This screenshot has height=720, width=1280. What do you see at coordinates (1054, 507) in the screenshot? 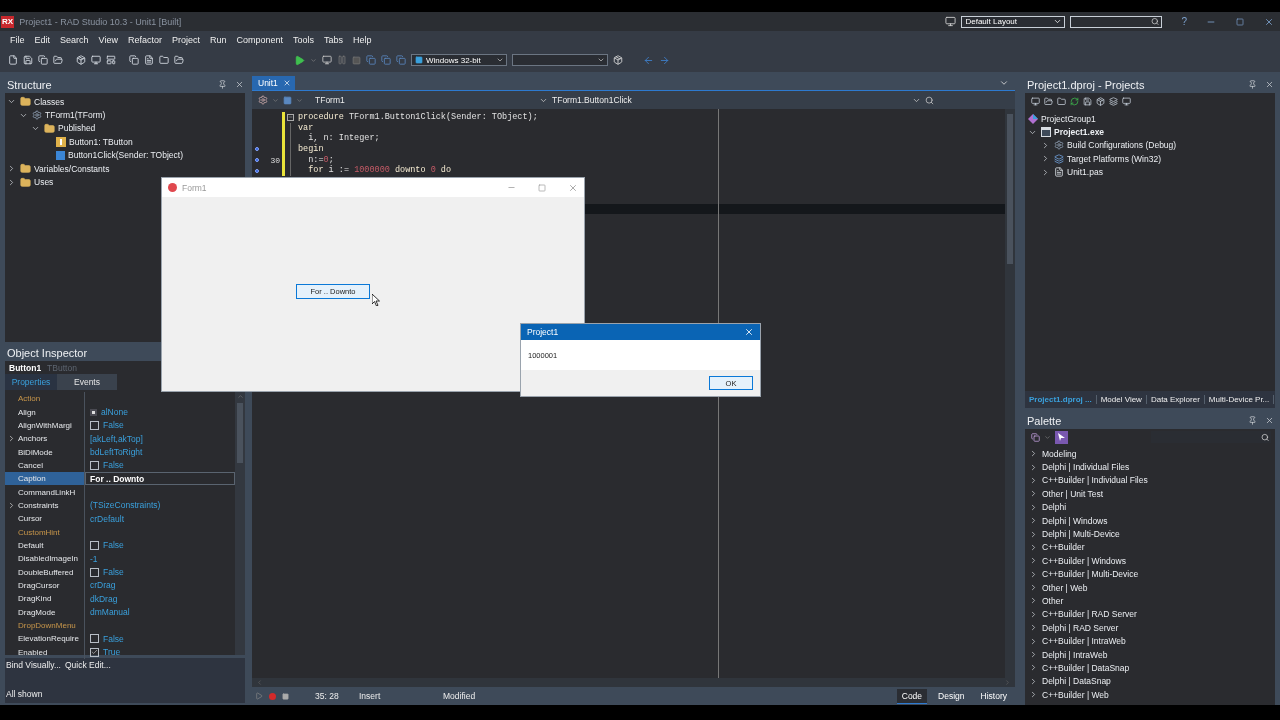
I see `palette-category: Delphi` at bounding box center [1054, 507].